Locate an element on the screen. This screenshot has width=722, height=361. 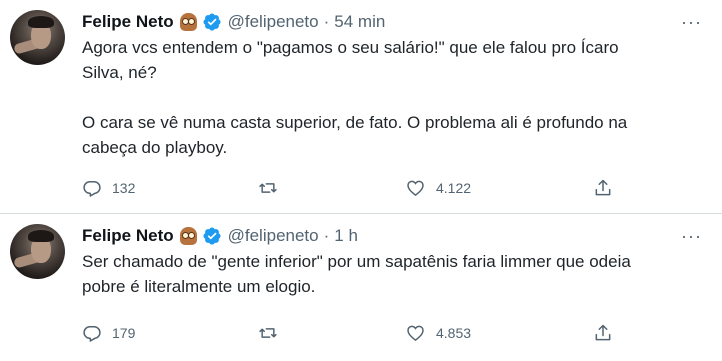
reply-button: 132 is located at coordinates (108, 188).